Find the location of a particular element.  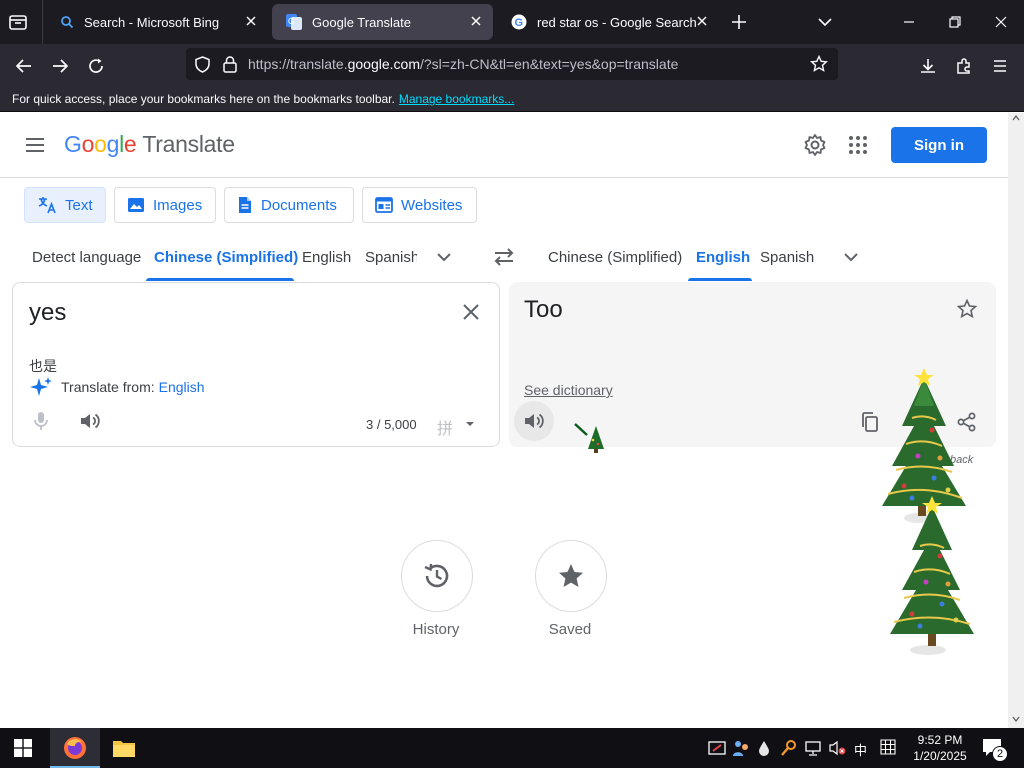

saved-button is located at coordinates (571, 576).